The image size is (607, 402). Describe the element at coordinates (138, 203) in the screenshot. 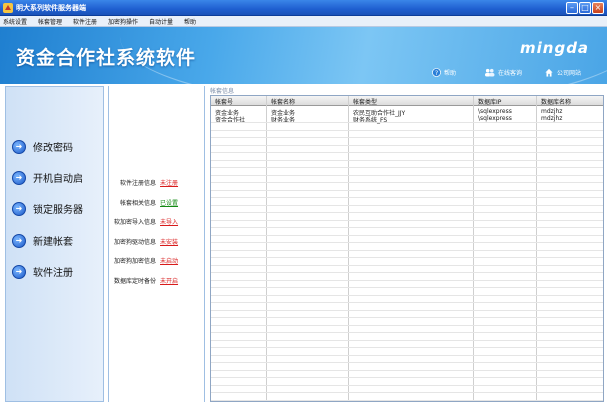

I see `info-label: 帐套相关信息` at that location.